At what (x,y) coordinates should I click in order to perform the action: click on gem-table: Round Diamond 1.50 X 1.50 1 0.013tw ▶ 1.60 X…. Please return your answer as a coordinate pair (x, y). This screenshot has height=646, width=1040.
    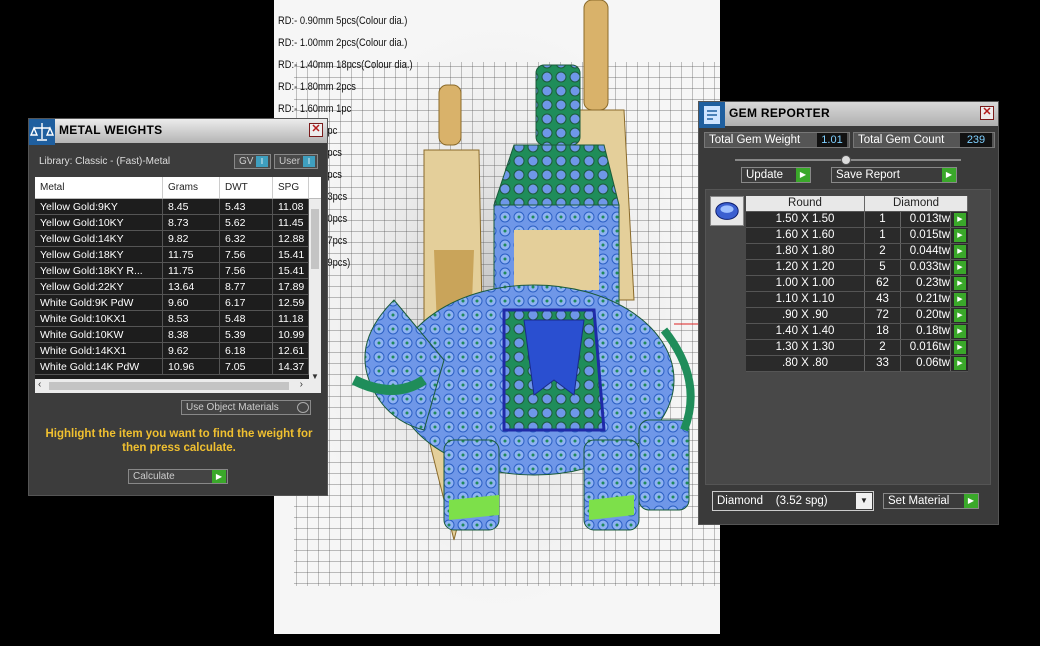
    Looking at the image, I should click on (857, 284).